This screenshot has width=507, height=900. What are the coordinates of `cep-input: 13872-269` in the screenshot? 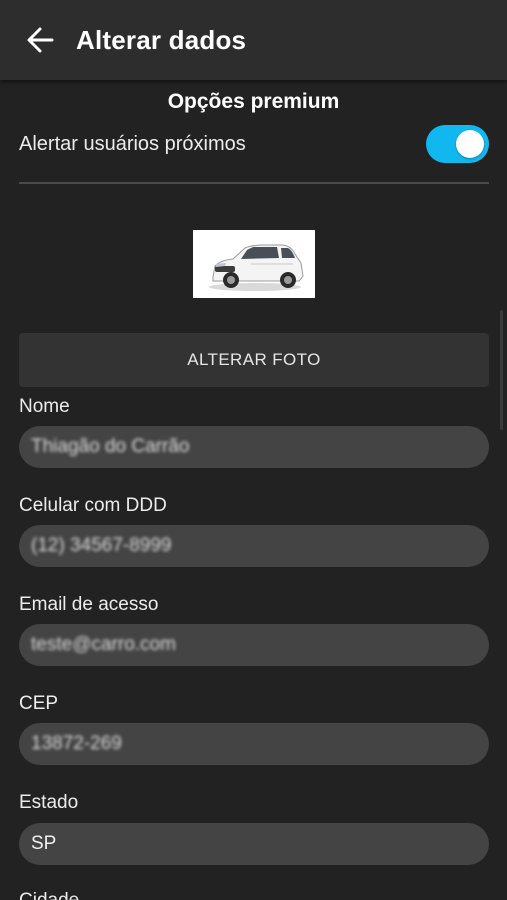 It's located at (254, 744).